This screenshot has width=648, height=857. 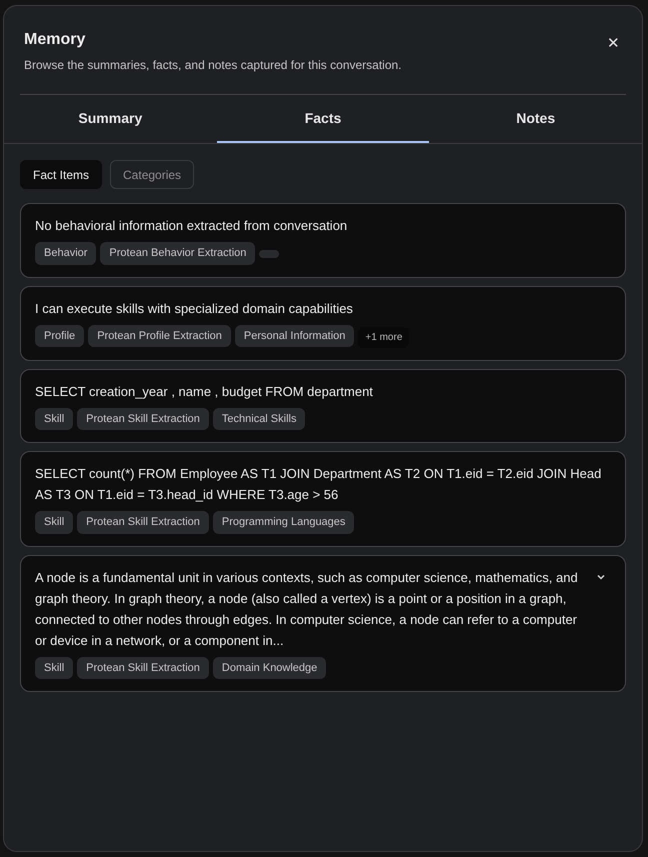 What do you see at coordinates (269, 667) in the screenshot?
I see `tag: Domain Knowledge` at bounding box center [269, 667].